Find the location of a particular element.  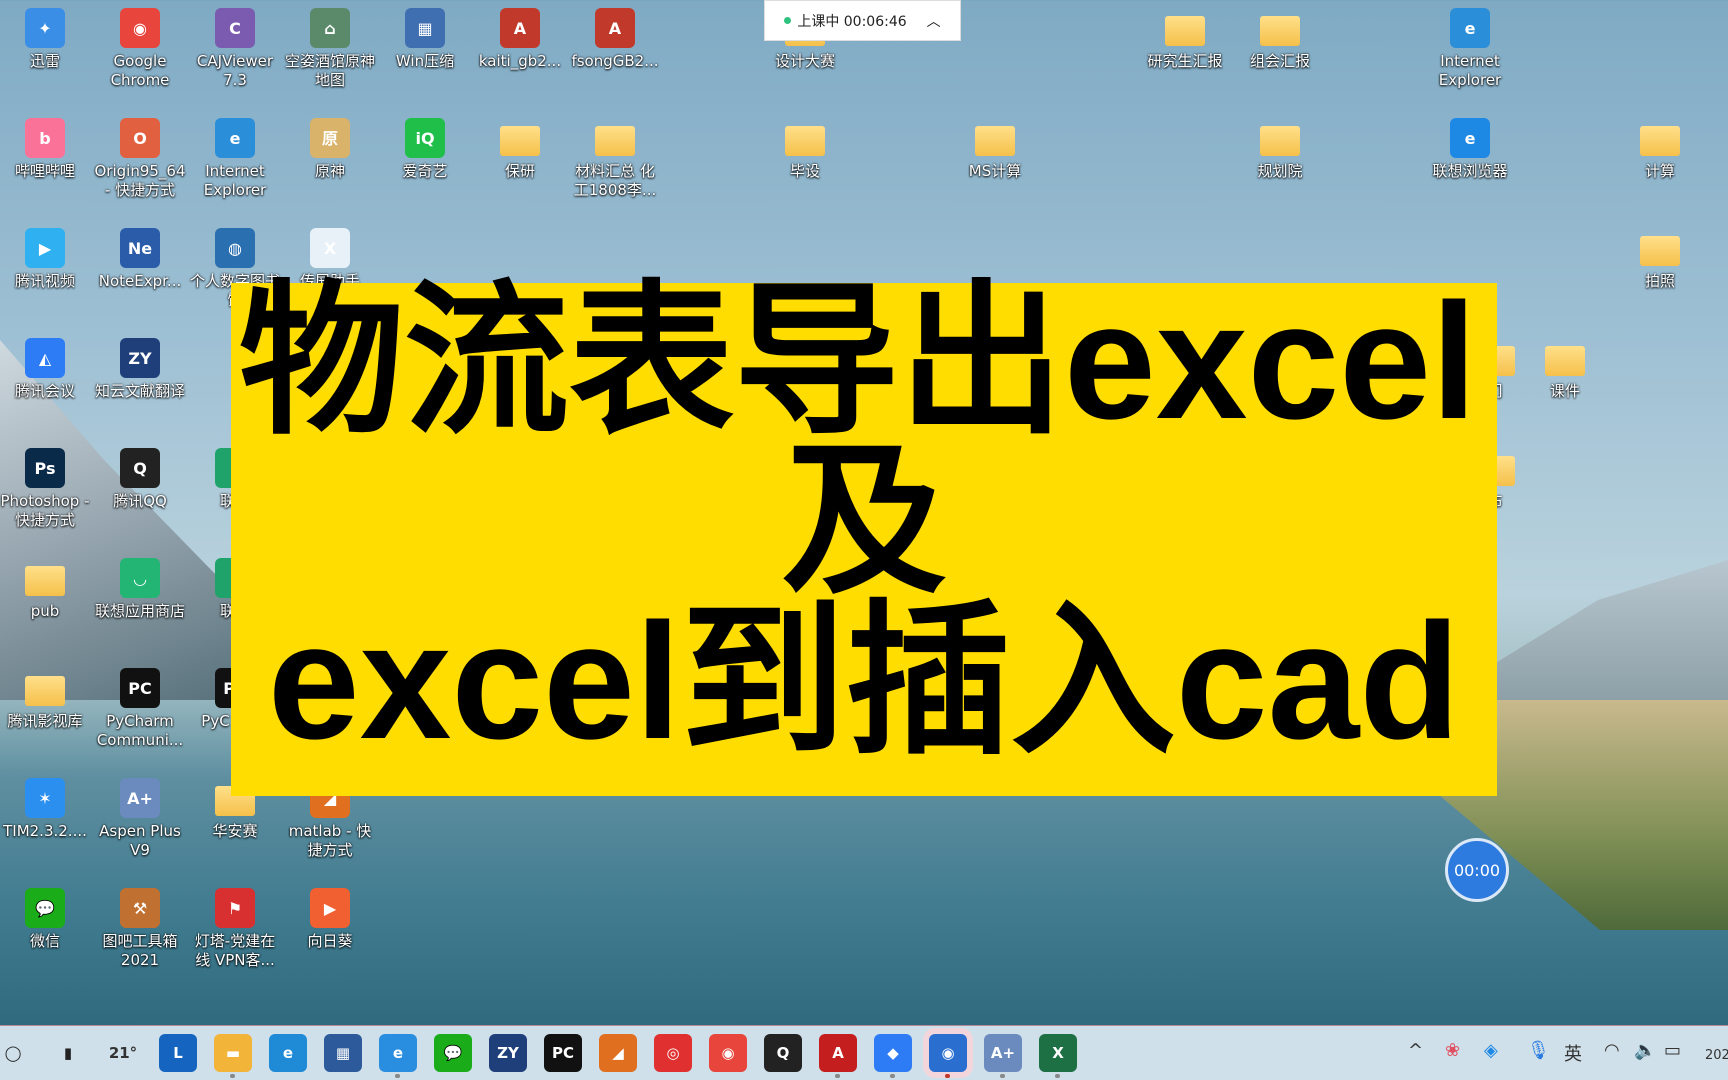

taskbar-netease-music-icon: ◎ is located at coordinates (673, 1053).